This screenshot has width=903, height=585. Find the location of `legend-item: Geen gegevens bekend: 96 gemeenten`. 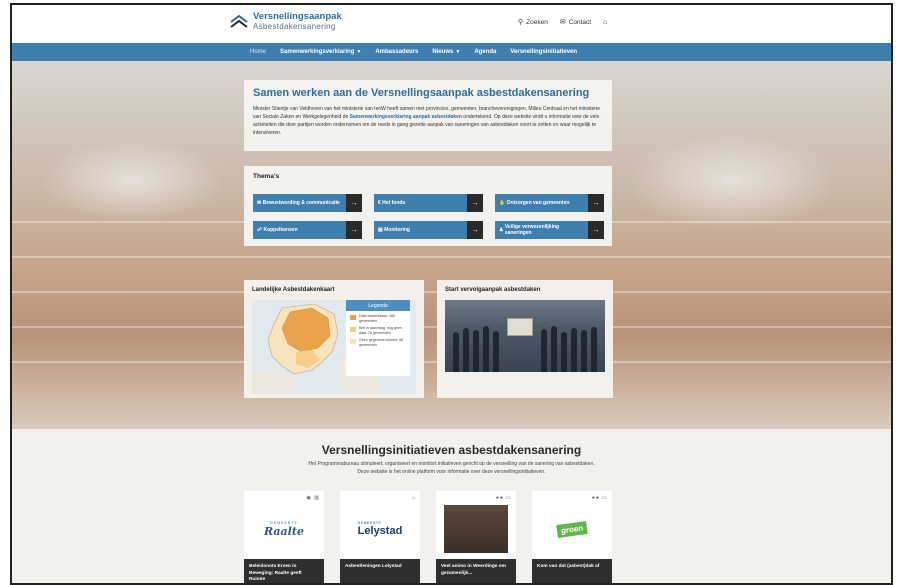

legend-item: Geen gegevens bekend: 96 gemeenten is located at coordinates (378, 341).